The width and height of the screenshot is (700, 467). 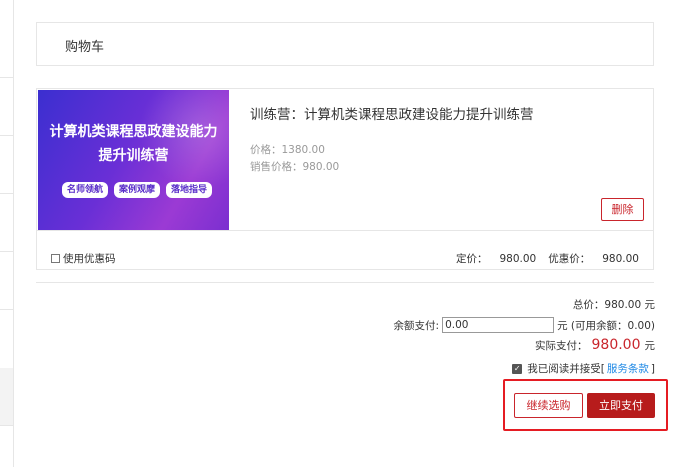 What do you see at coordinates (496, 259) in the screenshot?
I see `list-price: 定价： 980.00` at bounding box center [496, 259].